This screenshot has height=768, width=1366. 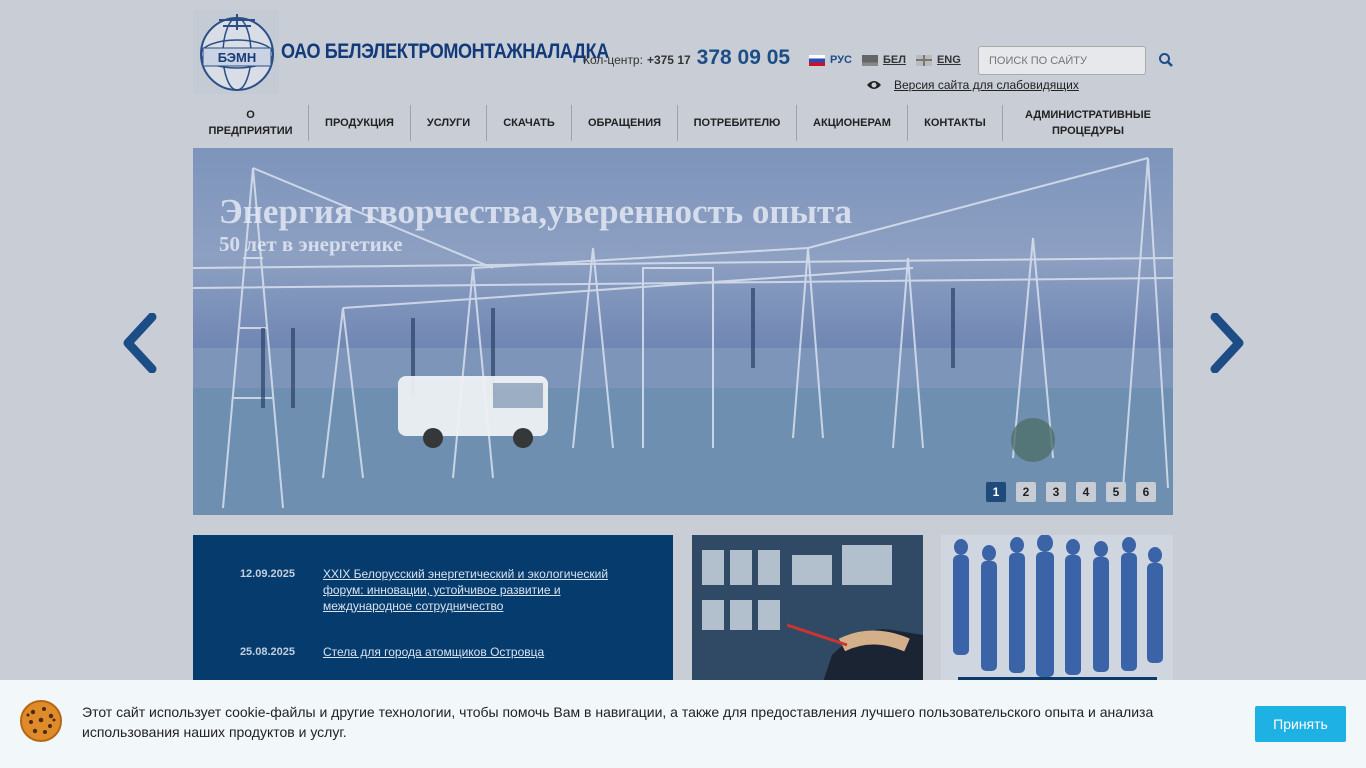 I want to click on logo-emblem-icon: БЭМН, so click(x=236, y=52).